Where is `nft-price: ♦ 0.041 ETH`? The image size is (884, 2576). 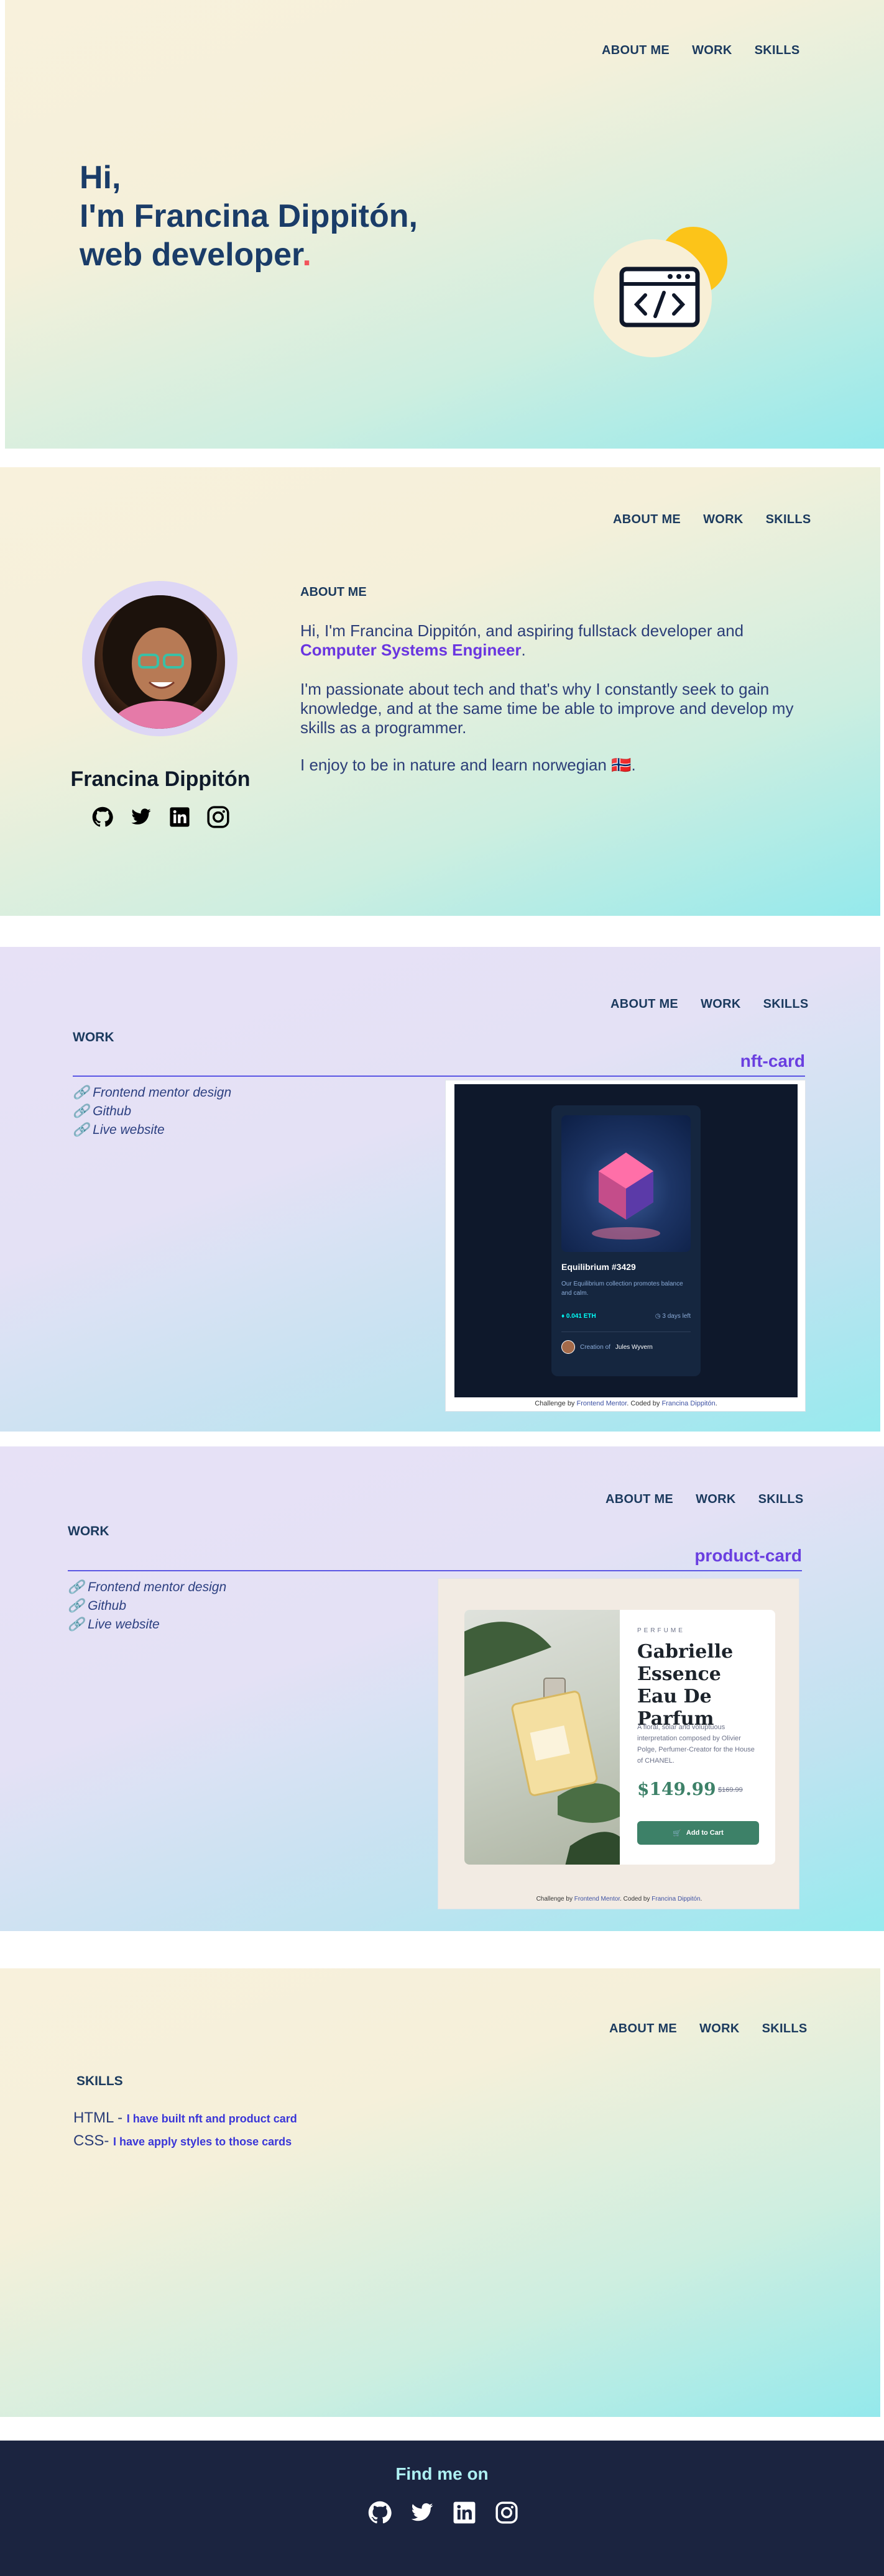 nft-price: ♦ 0.041 ETH is located at coordinates (579, 1316).